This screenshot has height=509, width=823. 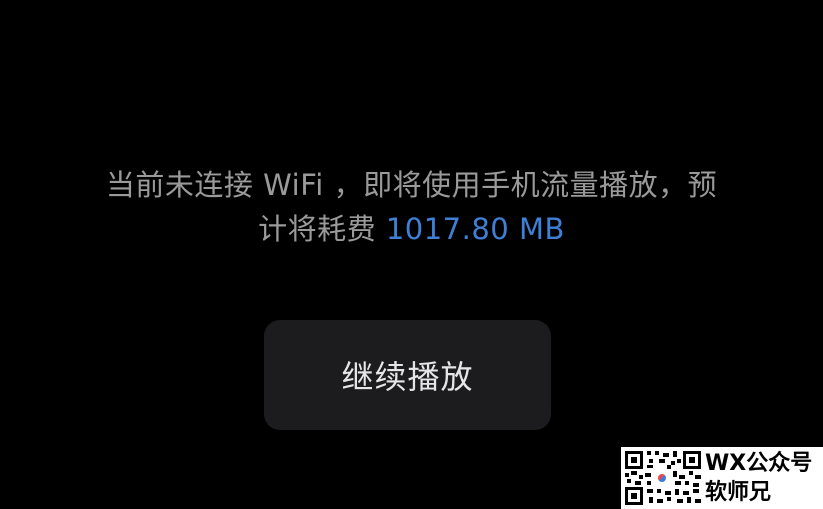 I want to click on watermark: WX公众号 软师兄, so click(x=722, y=478).